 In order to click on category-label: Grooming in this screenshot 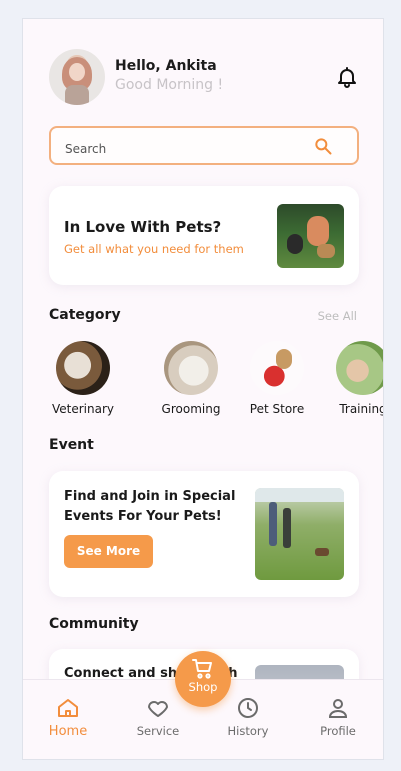, I will do `click(191, 409)`.